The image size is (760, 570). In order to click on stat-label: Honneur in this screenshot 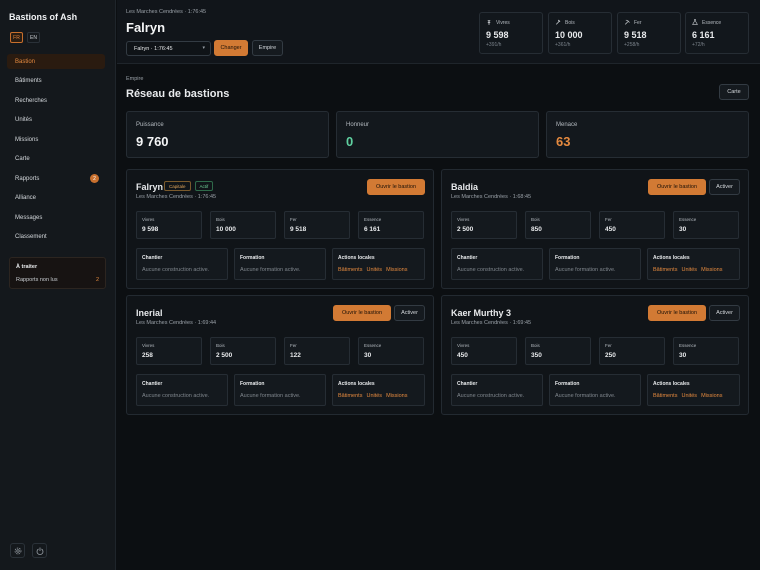, I will do `click(358, 125)`.